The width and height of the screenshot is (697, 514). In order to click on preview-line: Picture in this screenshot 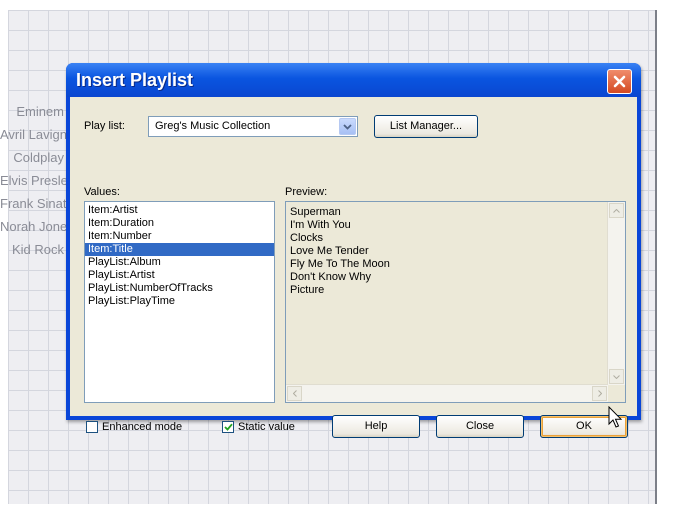, I will do `click(307, 290)`.